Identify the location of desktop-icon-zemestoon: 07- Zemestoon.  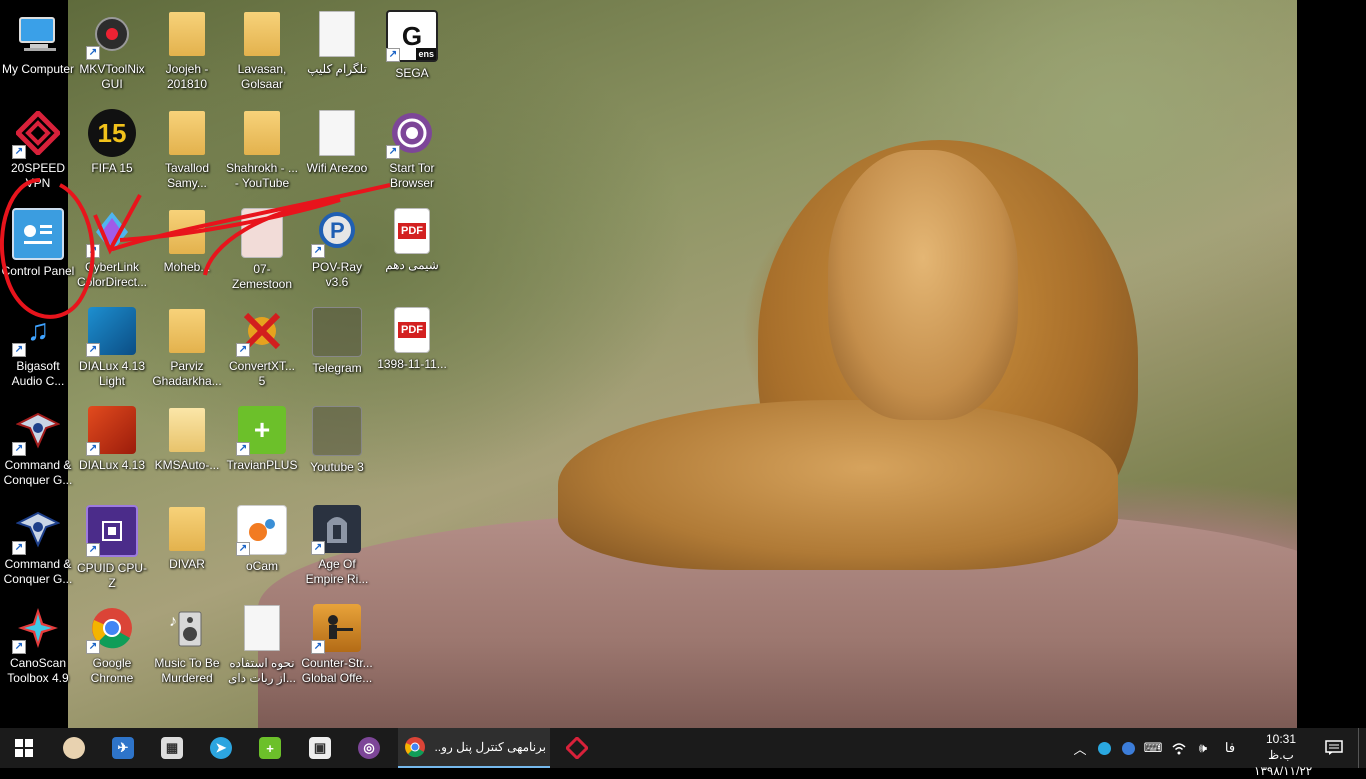
(262, 246).